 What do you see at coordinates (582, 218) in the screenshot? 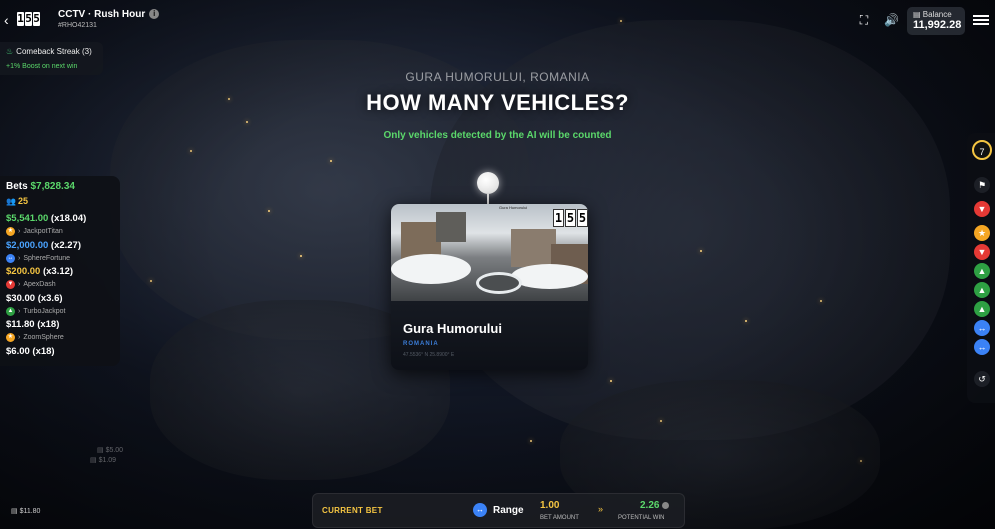
I see `camera-logo-digit: 5` at bounding box center [582, 218].